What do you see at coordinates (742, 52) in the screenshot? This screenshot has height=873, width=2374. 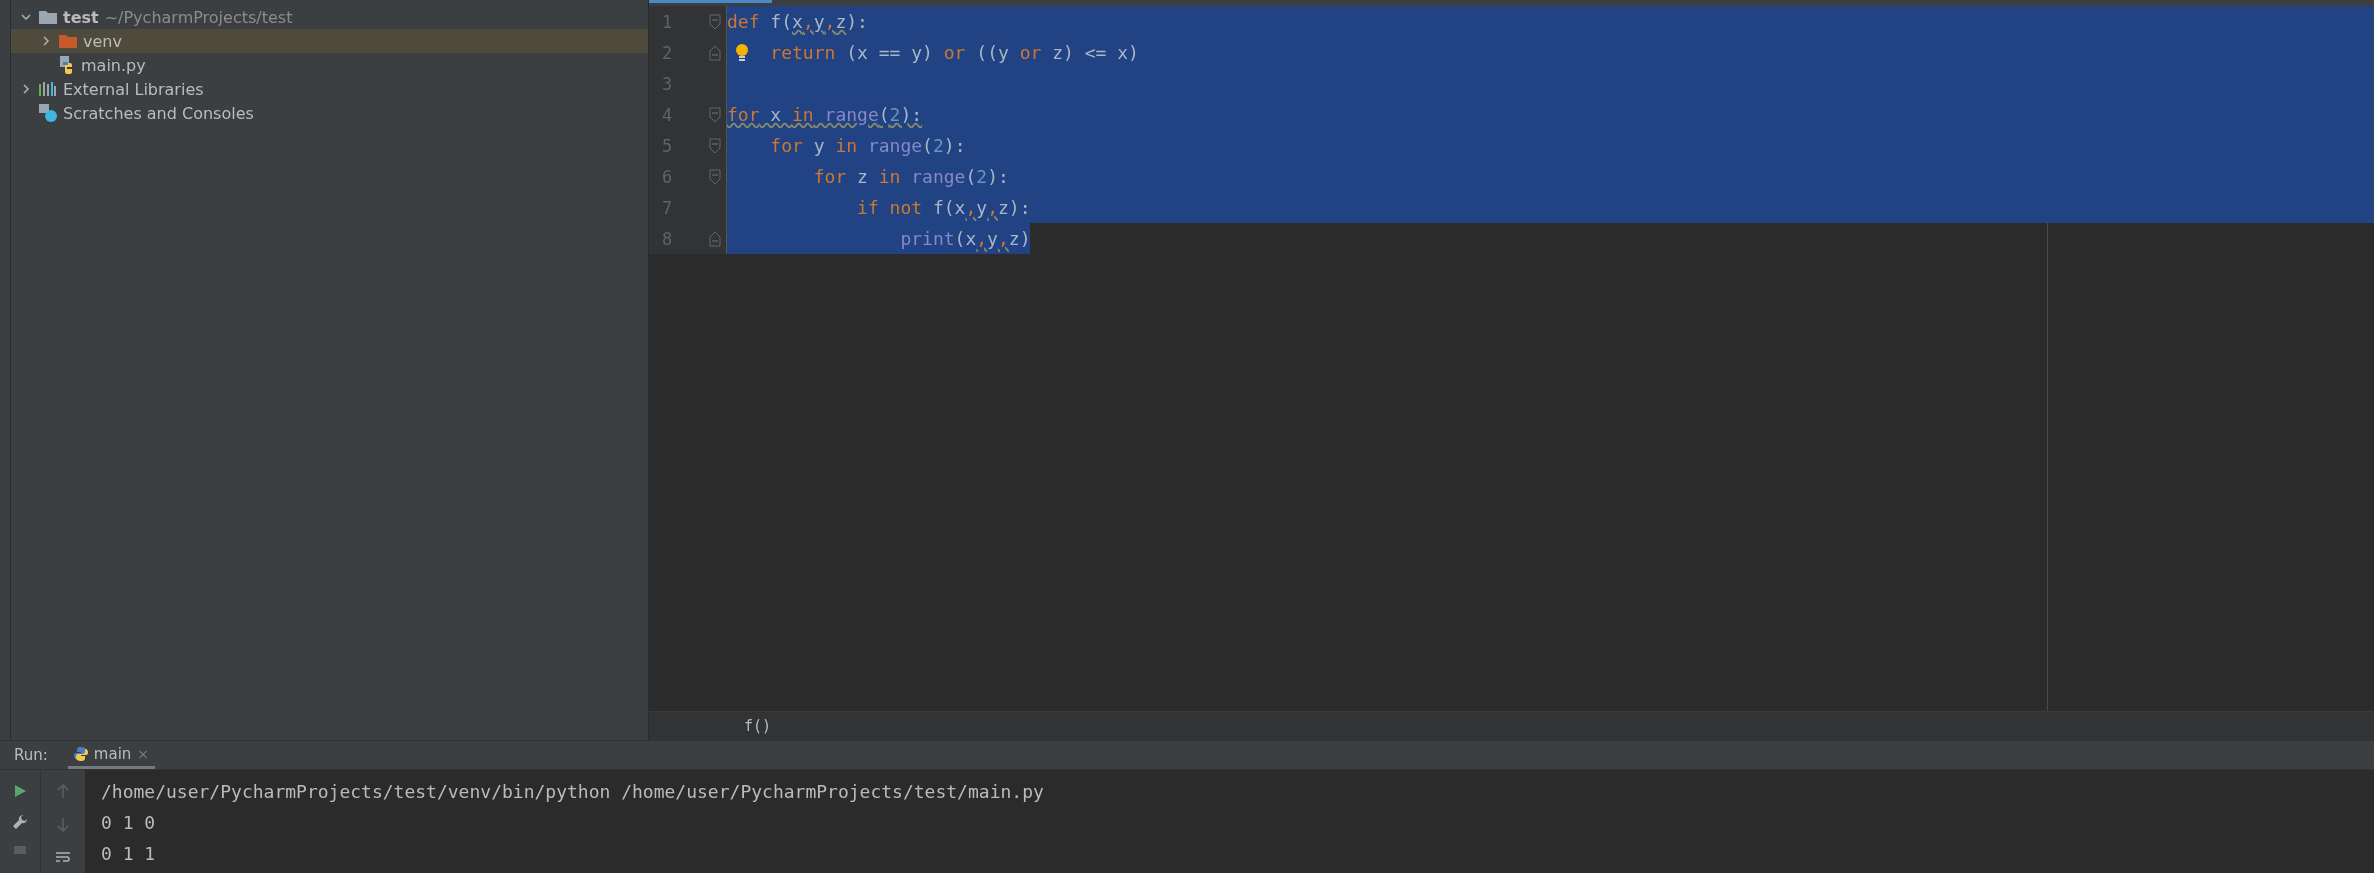 I see `lightbulb-icon` at bounding box center [742, 52].